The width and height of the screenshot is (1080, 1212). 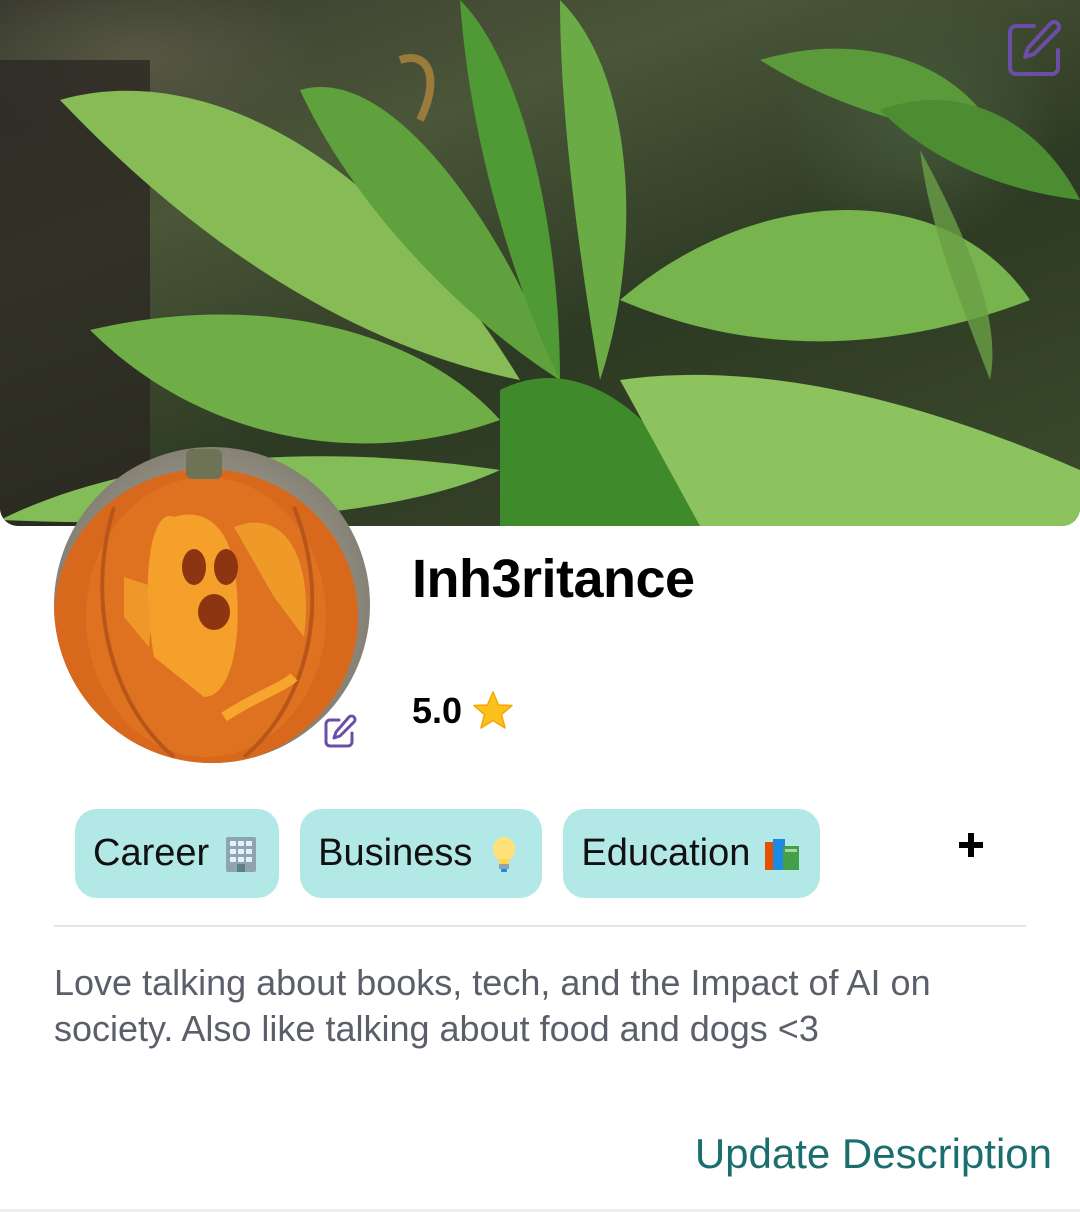 What do you see at coordinates (395, 853) in the screenshot?
I see `tag-label: Business` at bounding box center [395, 853].